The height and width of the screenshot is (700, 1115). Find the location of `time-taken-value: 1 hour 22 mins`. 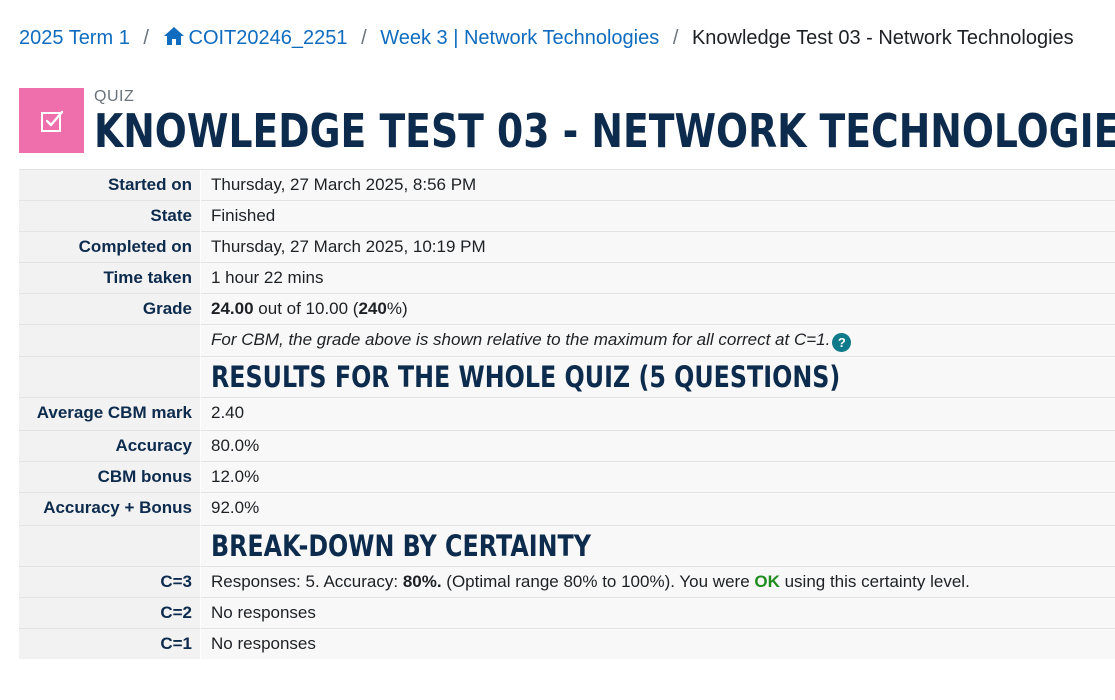

time-taken-value: 1 hour 22 mins is located at coordinates (657, 278).